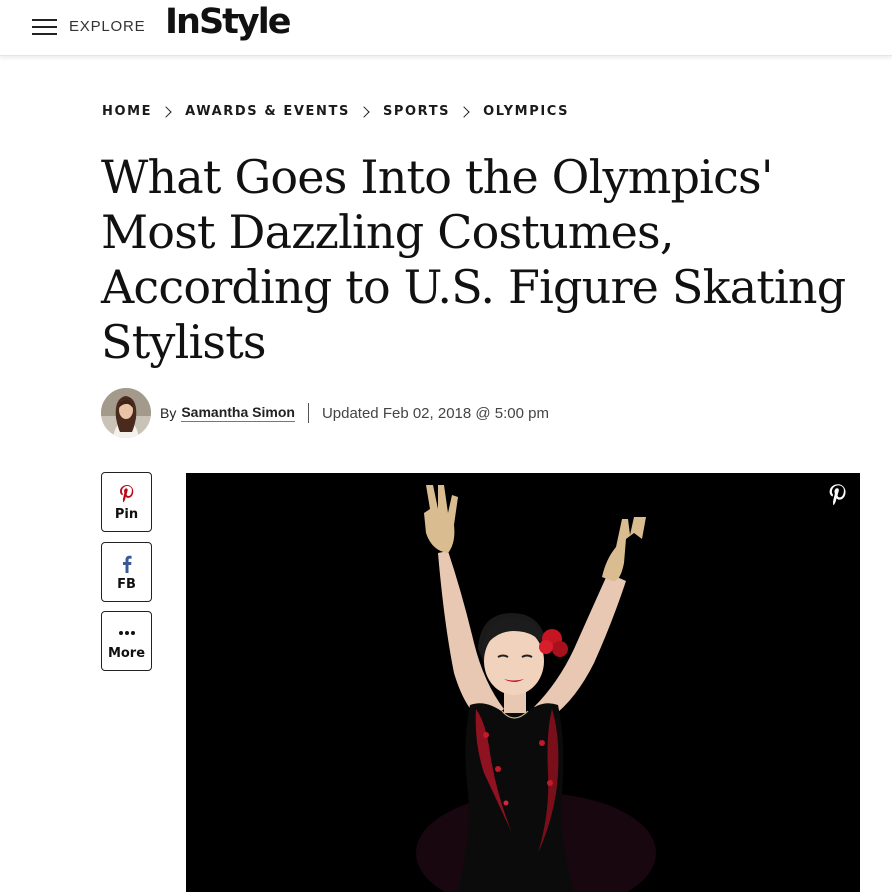 The image size is (892, 892). What do you see at coordinates (838, 495) in the screenshot?
I see `pinterest-save-icon` at bounding box center [838, 495].